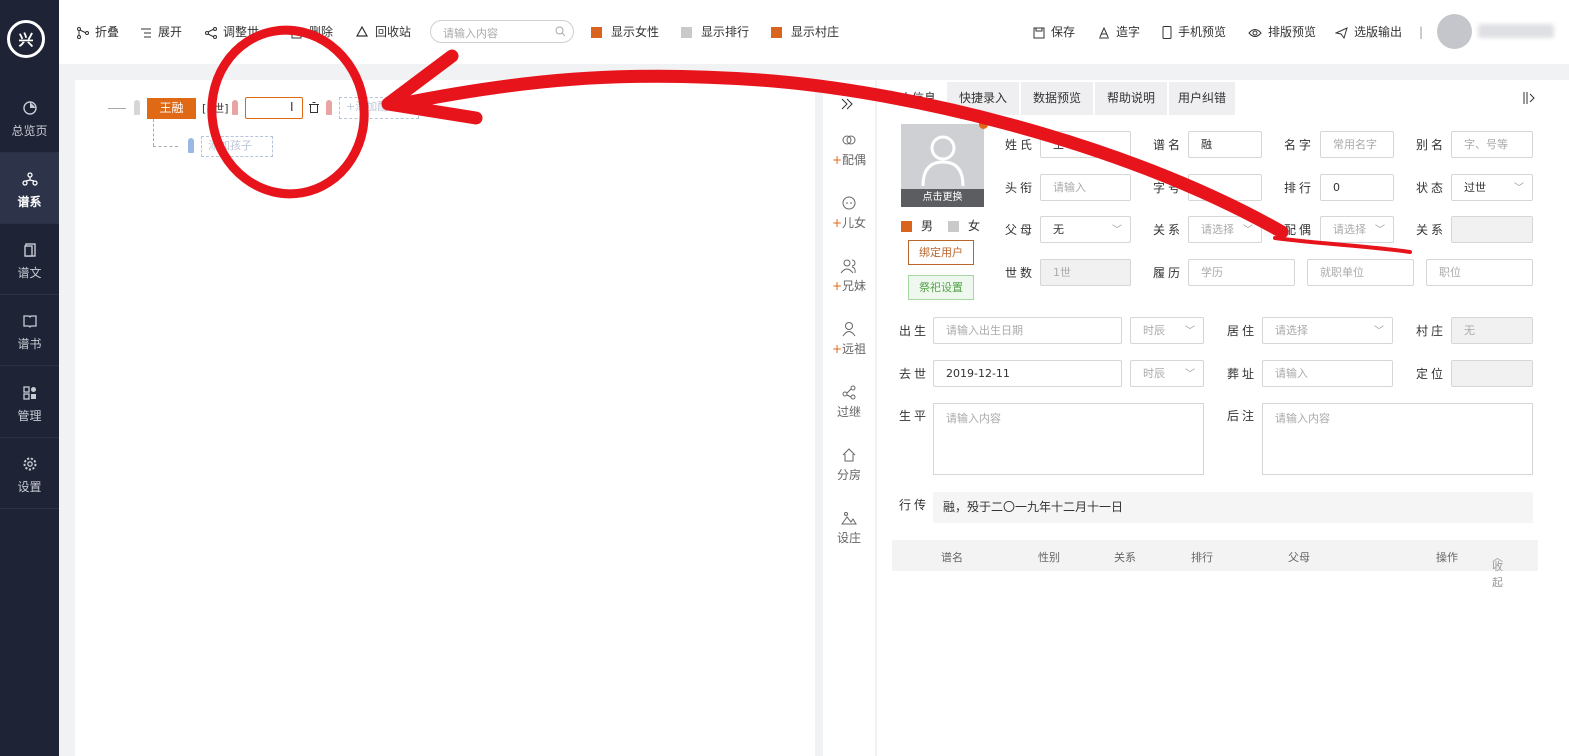  What do you see at coordinates (849, 528) in the screenshot?
I see `set-village-action: 设庄` at bounding box center [849, 528].